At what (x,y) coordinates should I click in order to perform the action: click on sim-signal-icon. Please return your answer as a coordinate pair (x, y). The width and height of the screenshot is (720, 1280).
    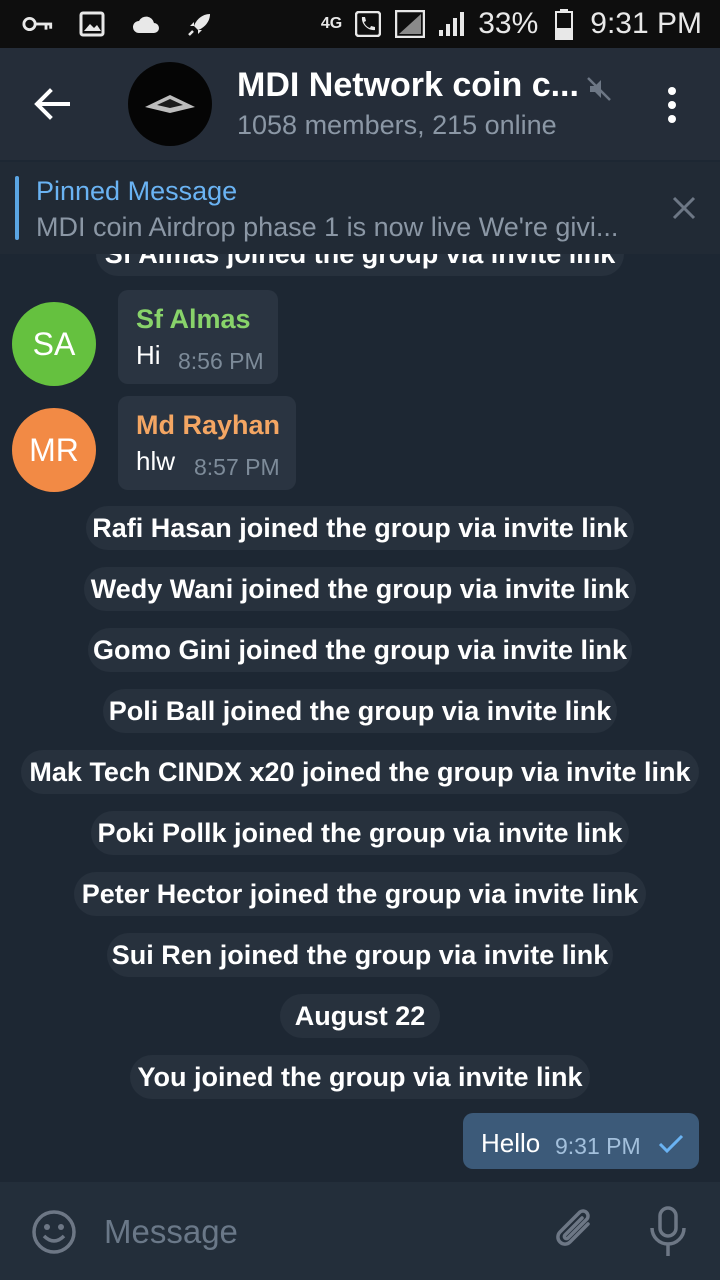
    Looking at the image, I should click on (410, 24).